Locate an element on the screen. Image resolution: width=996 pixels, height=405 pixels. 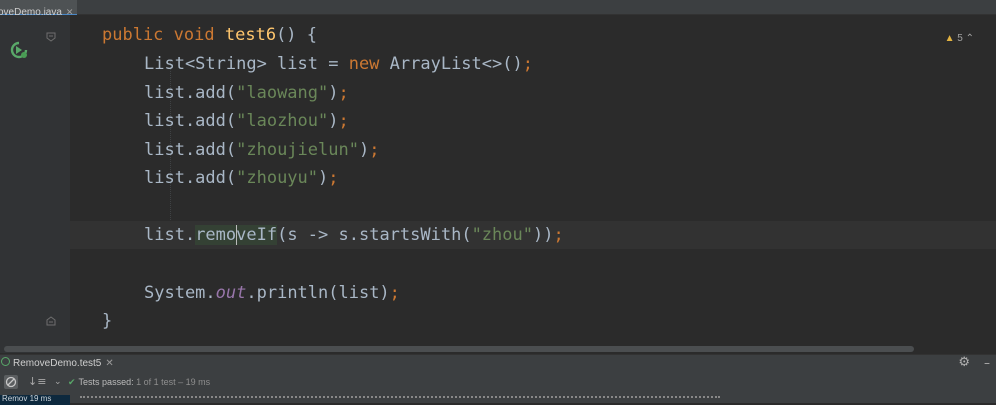
editor-gutter is located at coordinates (35, 184).